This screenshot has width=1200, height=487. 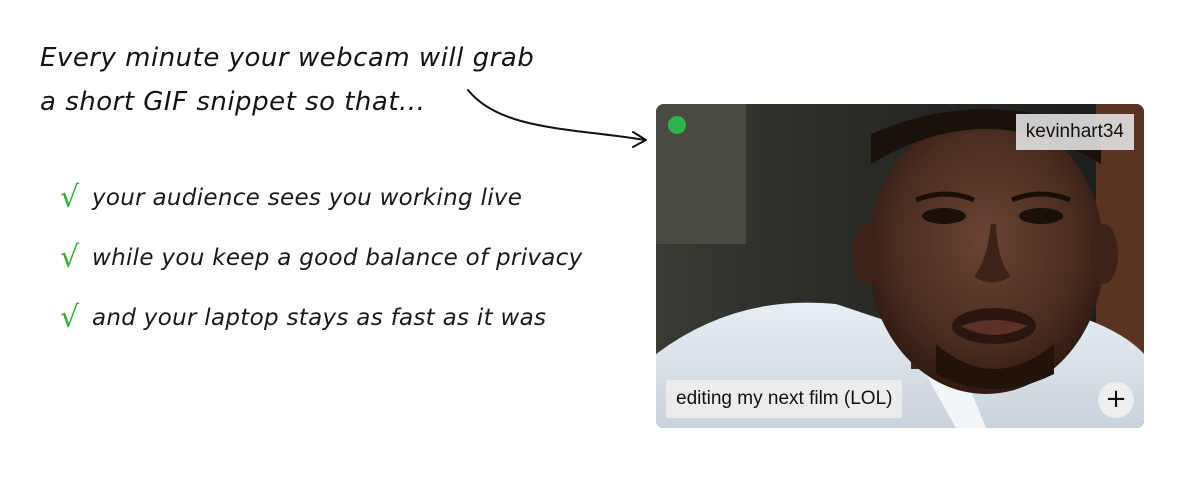 I want to click on benefit-text: and your laptop stays as fast as it was, so click(x=319, y=318).